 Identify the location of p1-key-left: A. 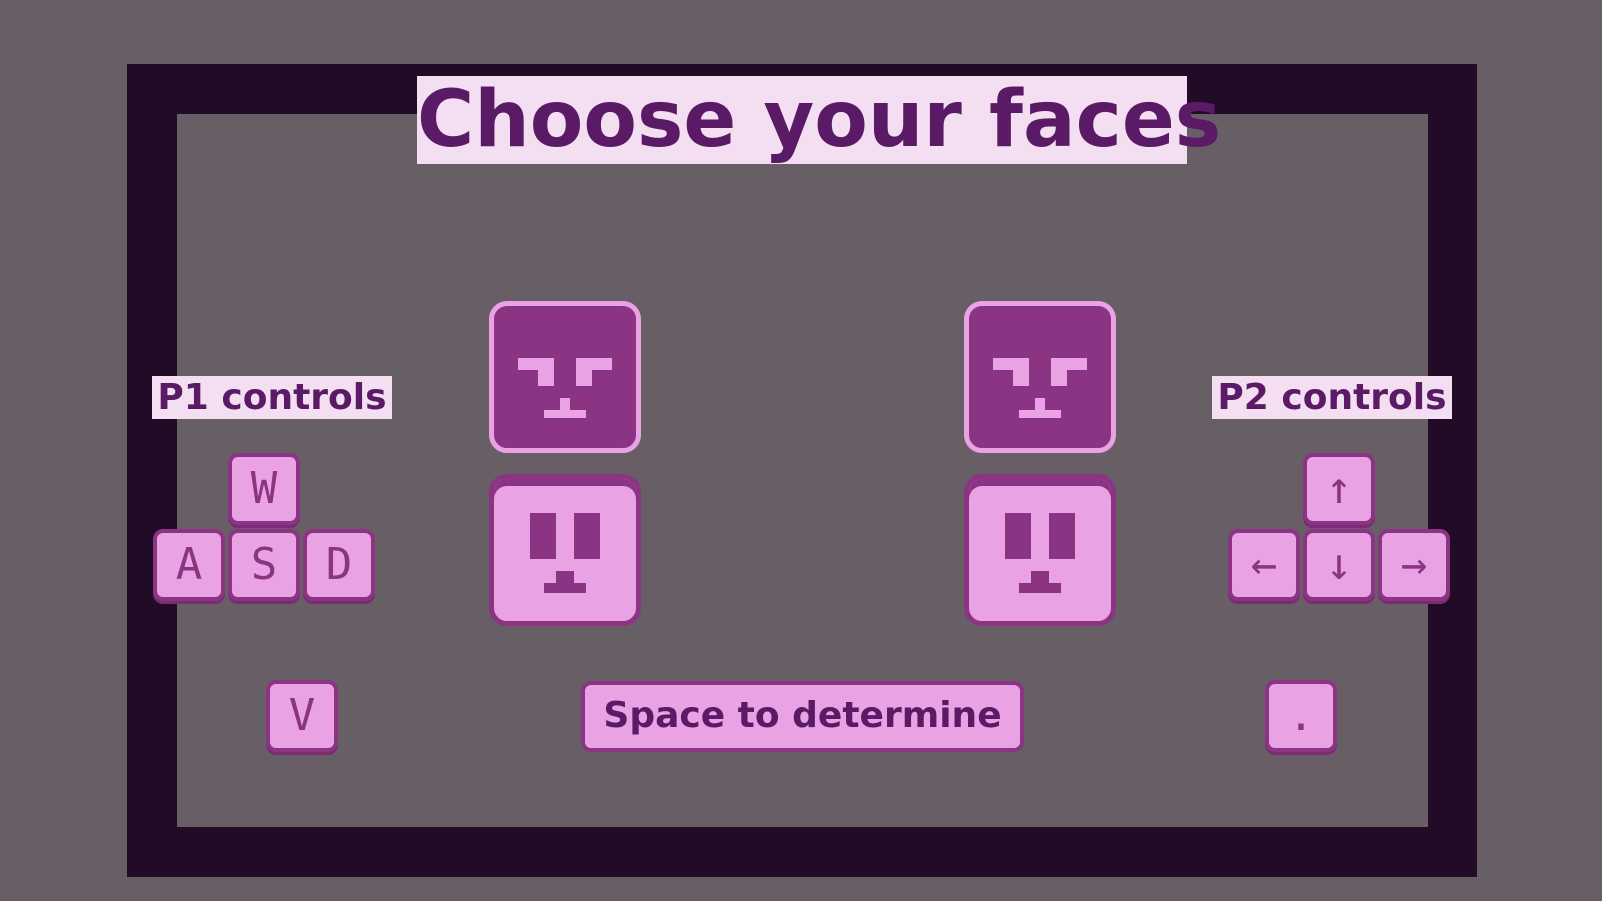
(189, 565).